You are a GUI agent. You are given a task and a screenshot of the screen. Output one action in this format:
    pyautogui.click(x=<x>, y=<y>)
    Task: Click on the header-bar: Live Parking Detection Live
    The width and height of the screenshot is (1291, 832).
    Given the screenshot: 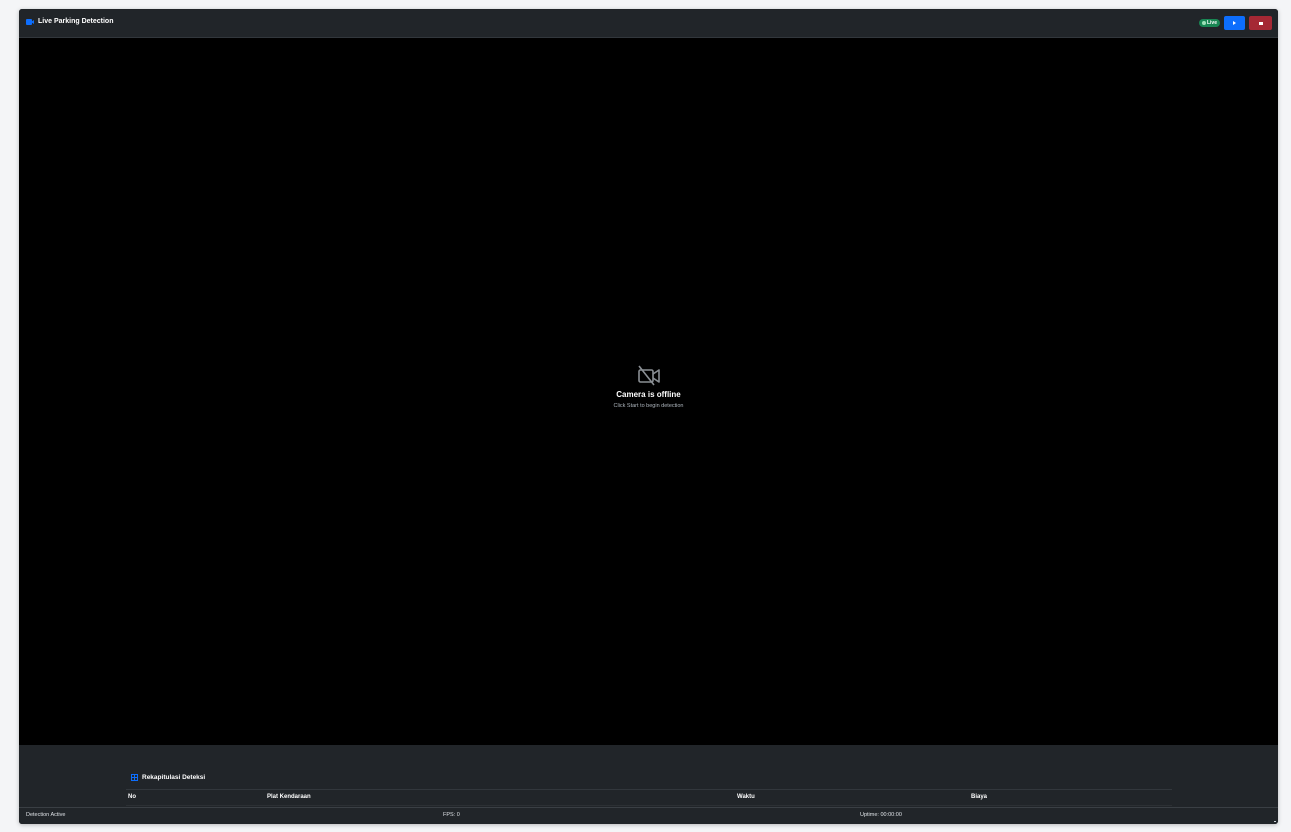 What is the action you would take?
    pyautogui.click(x=648, y=23)
    